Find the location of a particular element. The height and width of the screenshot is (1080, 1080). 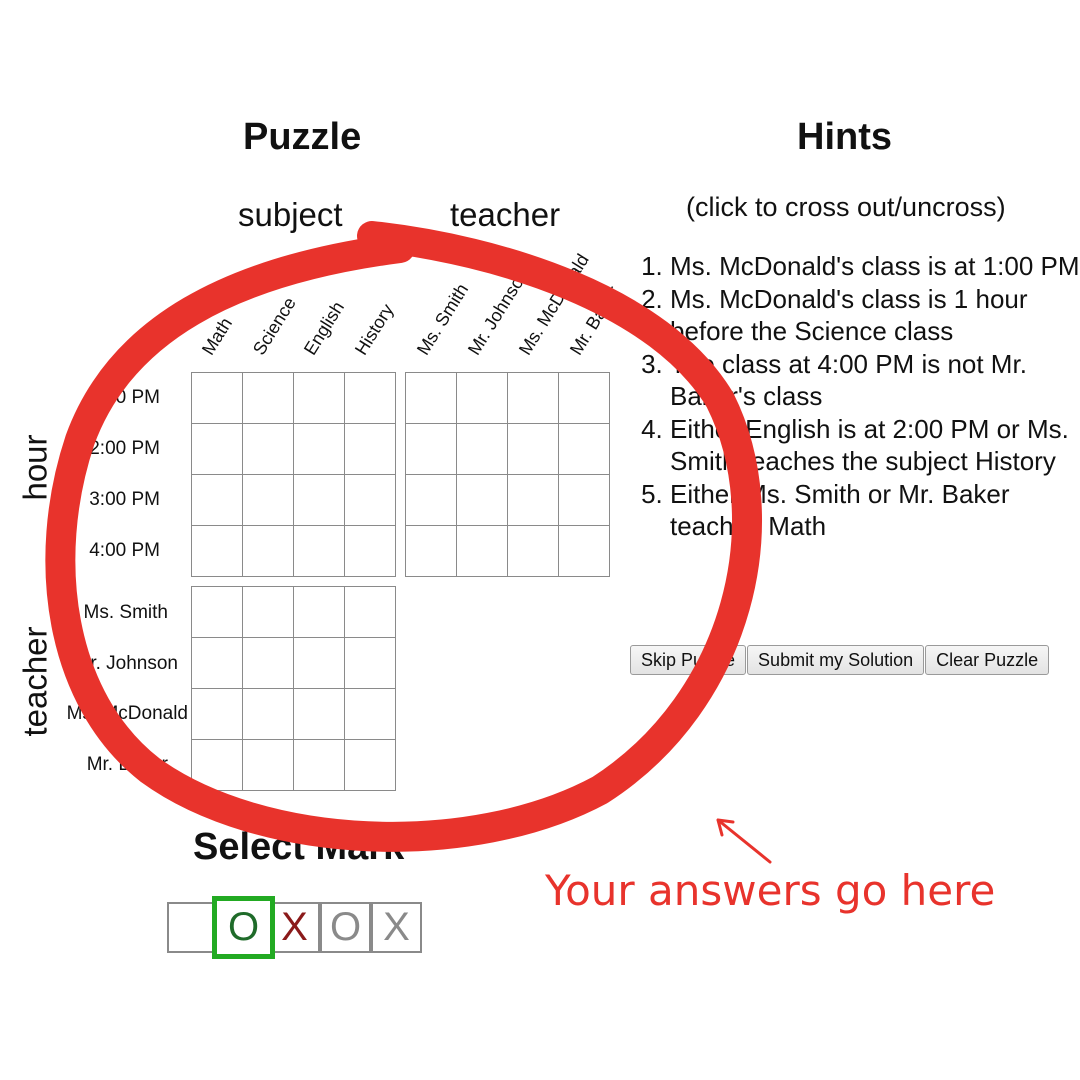

col-label-ms-smith: Ms. Smith is located at coordinates (442, 319).